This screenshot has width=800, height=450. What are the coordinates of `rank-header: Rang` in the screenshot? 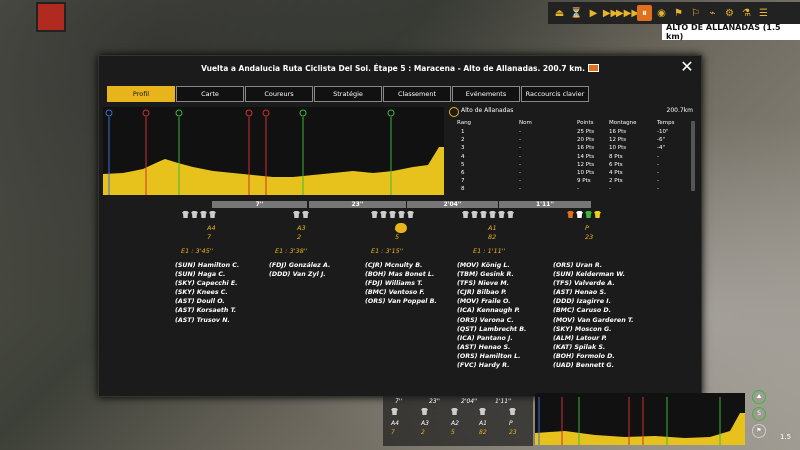 It's located at (464, 123).